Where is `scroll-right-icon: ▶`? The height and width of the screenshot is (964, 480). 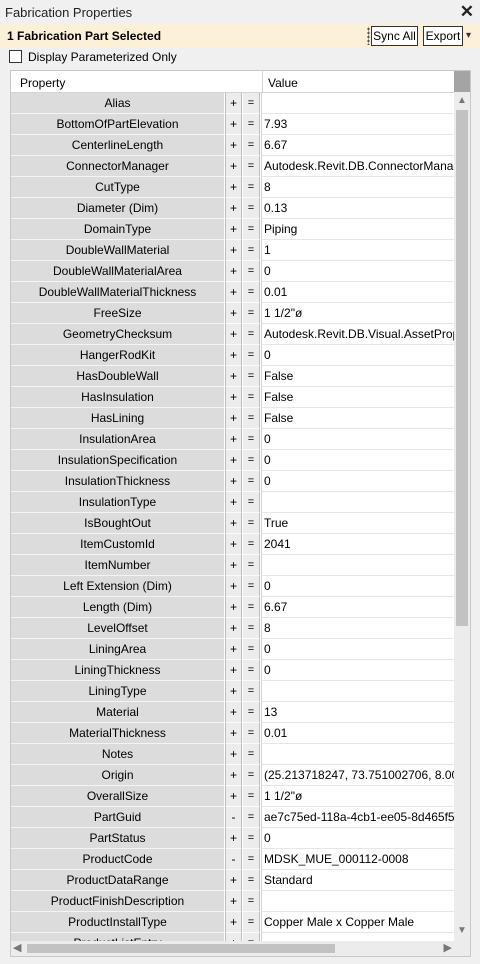
scroll-right-icon: ▶ is located at coordinates (448, 948).